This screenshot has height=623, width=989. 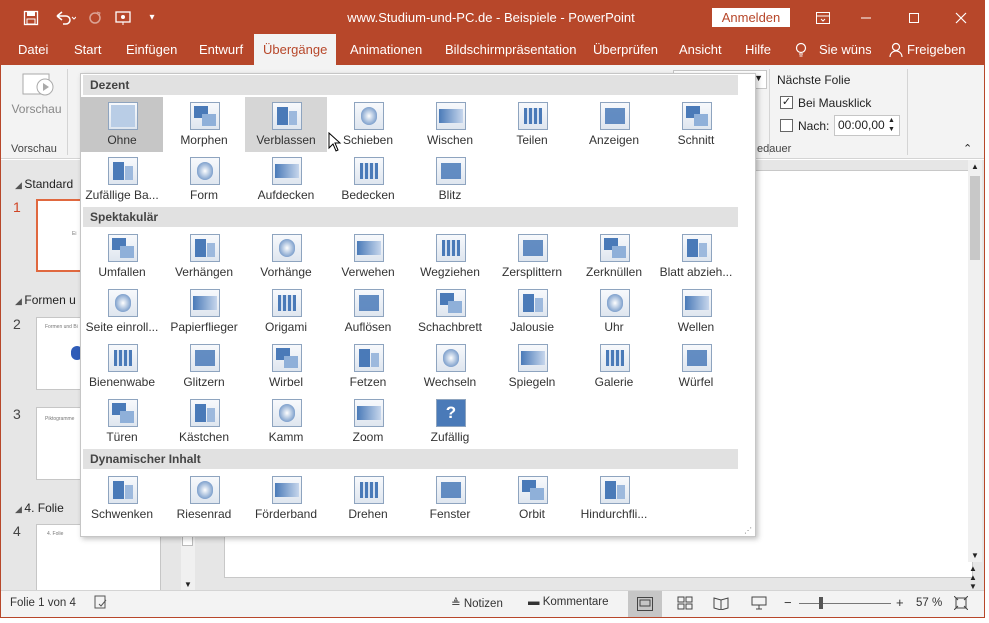 What do you see at coordinates (204, 366) in the screenshot?
I see `transition-glitzern: Glitzern` at bounding box center [204, 366].